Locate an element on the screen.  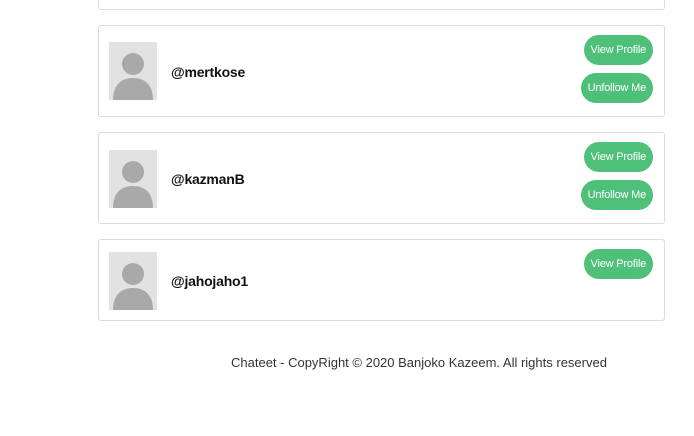
username: @mertkose is located at coordinates (208, 72).